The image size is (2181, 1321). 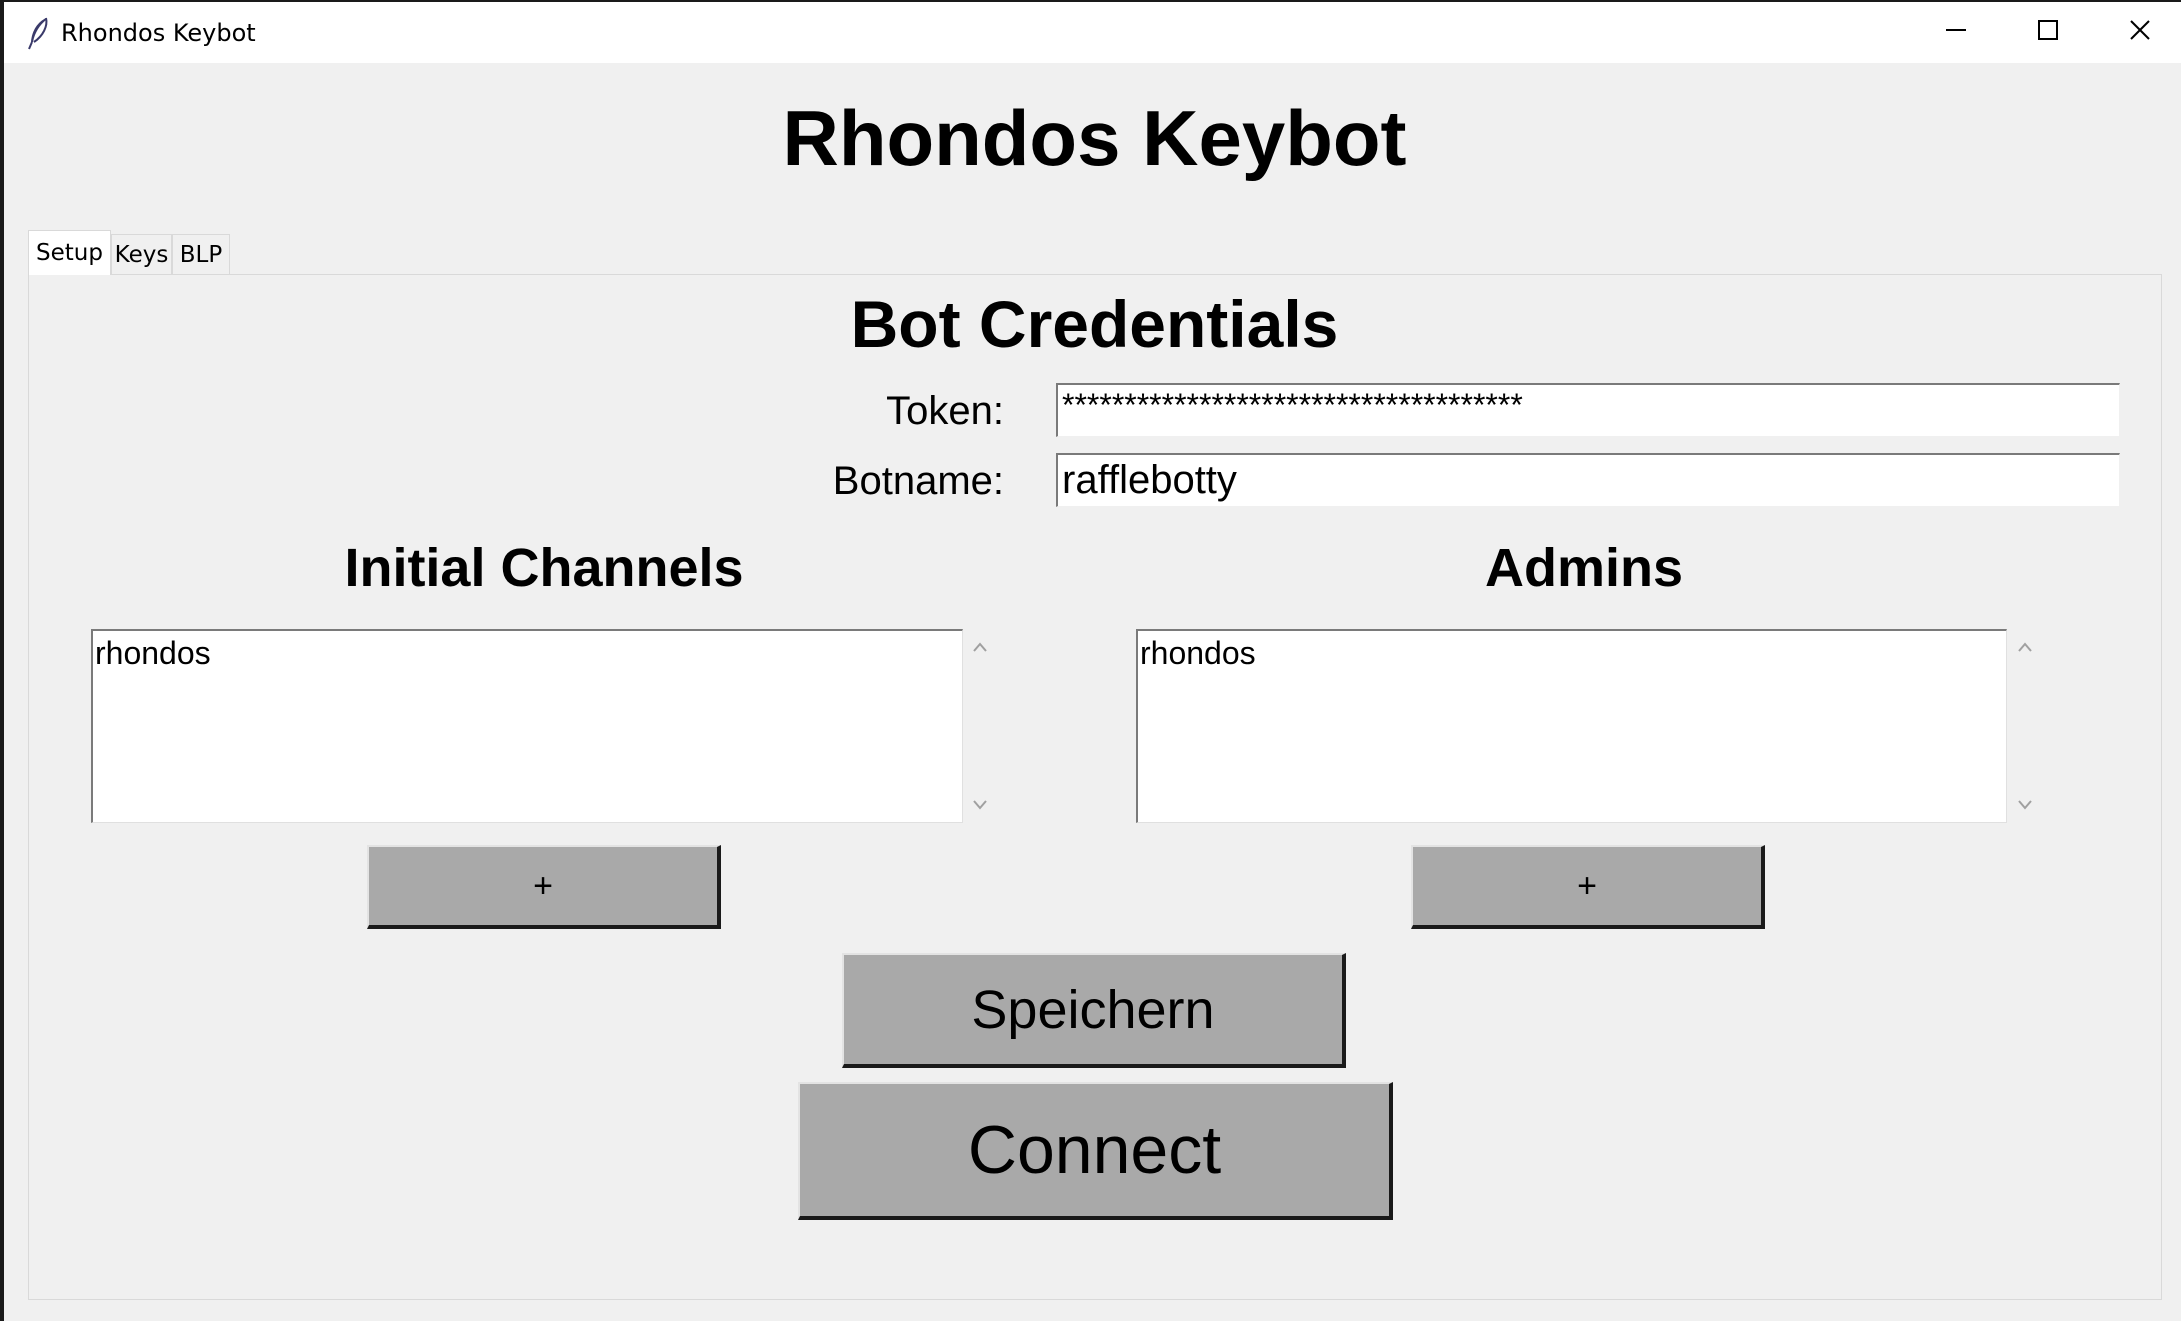 What do you see at coordinates (2025, 726) in the screenshot?
I see `admins-scrollbar` at bounding box center [2025, 726].